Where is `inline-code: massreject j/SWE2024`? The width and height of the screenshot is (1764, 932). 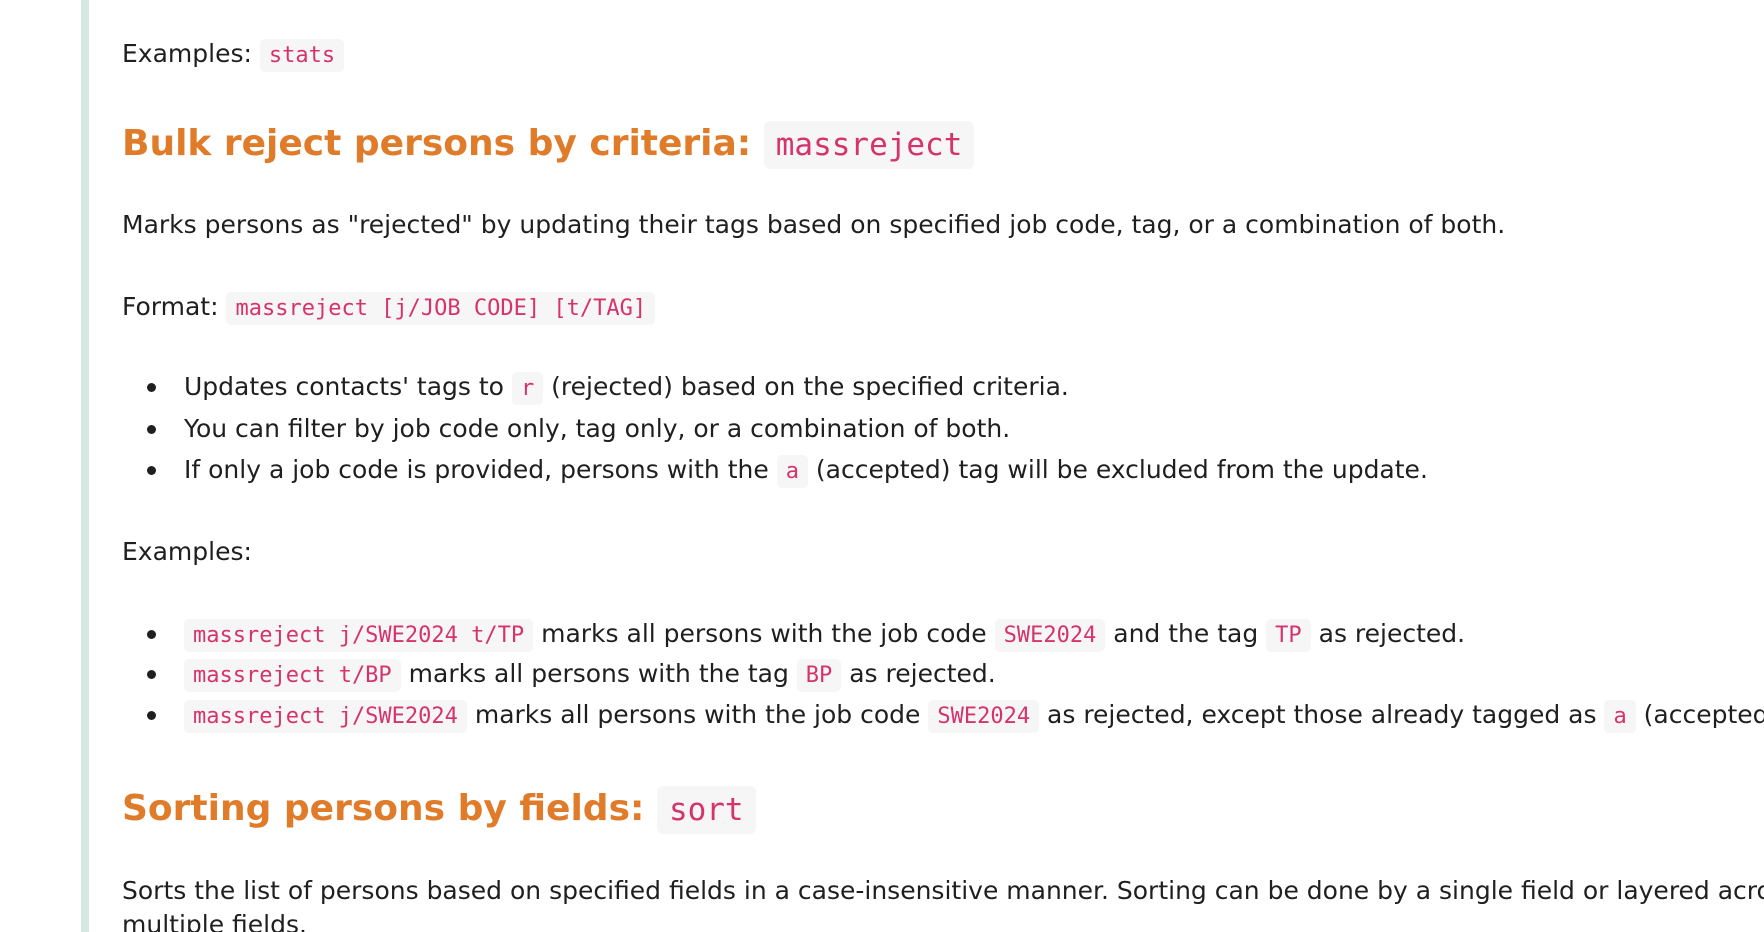
inline-code: massreject j/SWE2024 is located at coordinates (325, 716).